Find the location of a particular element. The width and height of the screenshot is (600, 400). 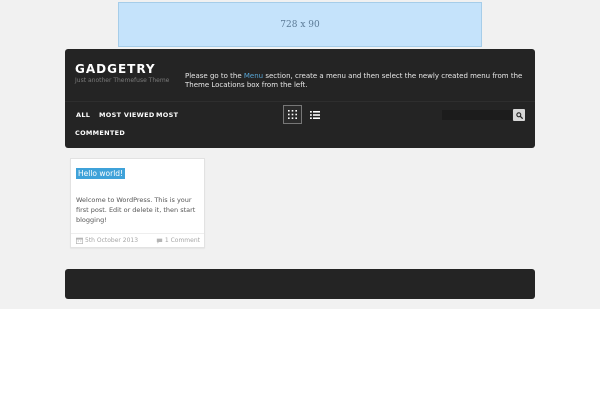

nav-item-most: MOST is located at coordinates (167, 115).